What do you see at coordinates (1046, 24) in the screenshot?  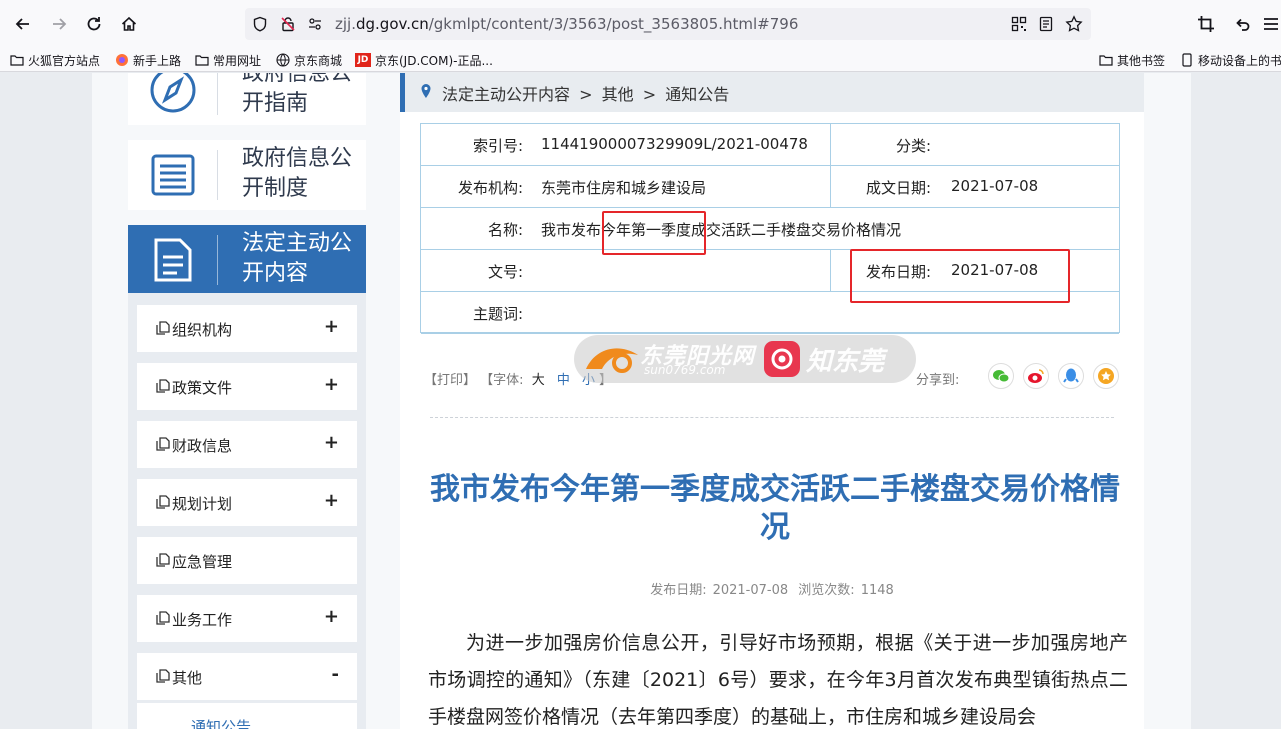 I see `reader-view-icon` at bounding box center [1046, 24].